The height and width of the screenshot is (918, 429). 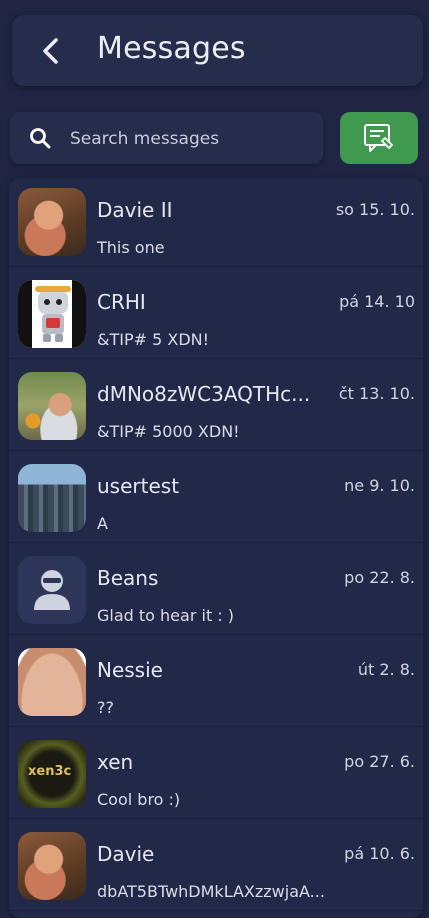 I want to click on robot-avatar, so click(x=52, y=314).